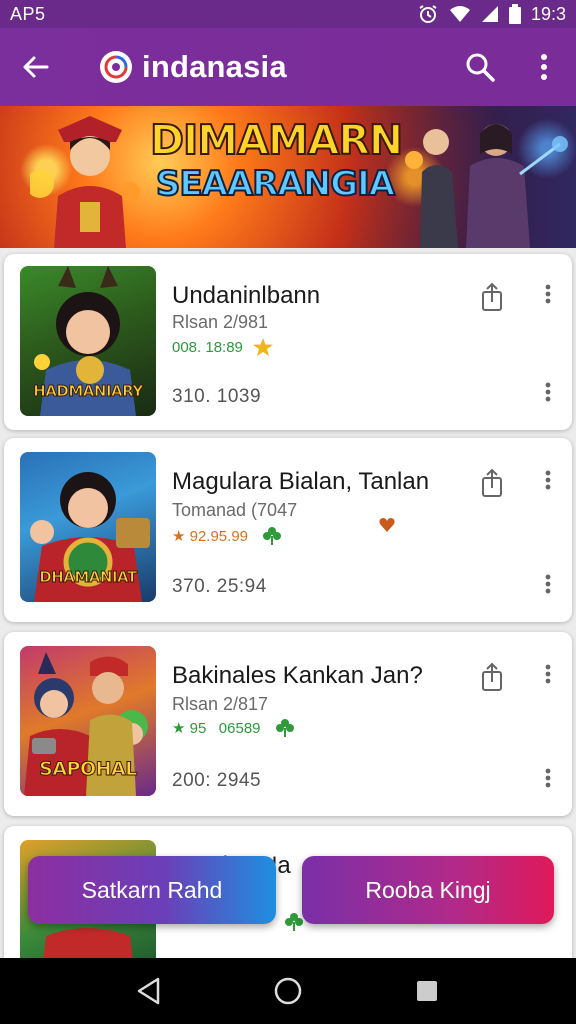 Image resolution: width=576 pixels, height=1024 pixels. Describe the element at coordinates (85, 182) in the screenshot. I see `banner-hero-left` at that location.